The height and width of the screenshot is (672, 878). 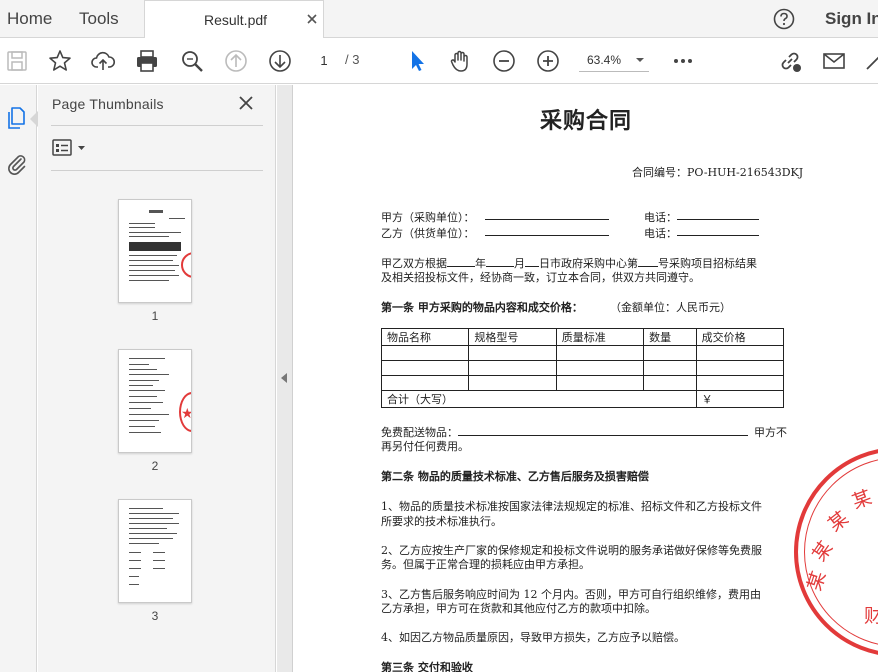 I want to click on tab-tools: Tools, so click(x=99, y=19).